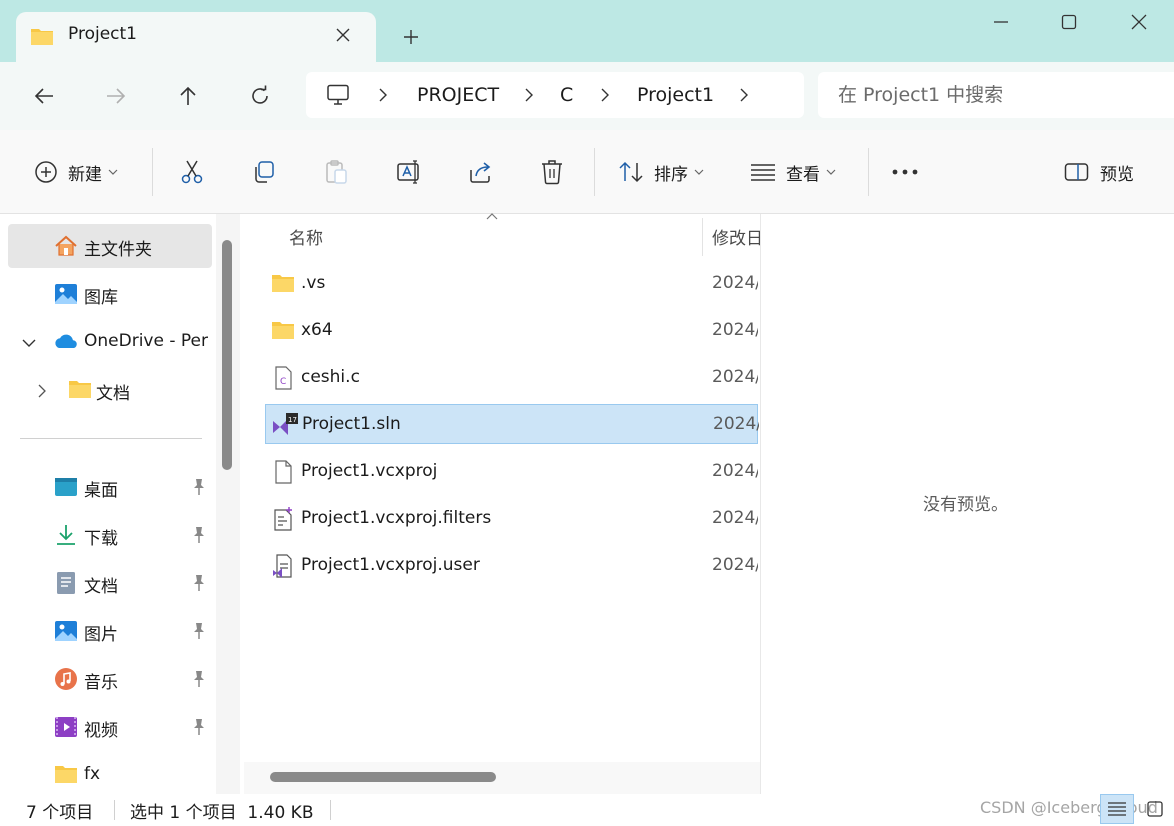 The width and height of the screenshot is (1174, 826). I want to click on sidebar-item-downloads: 下载, so click(110, 535).